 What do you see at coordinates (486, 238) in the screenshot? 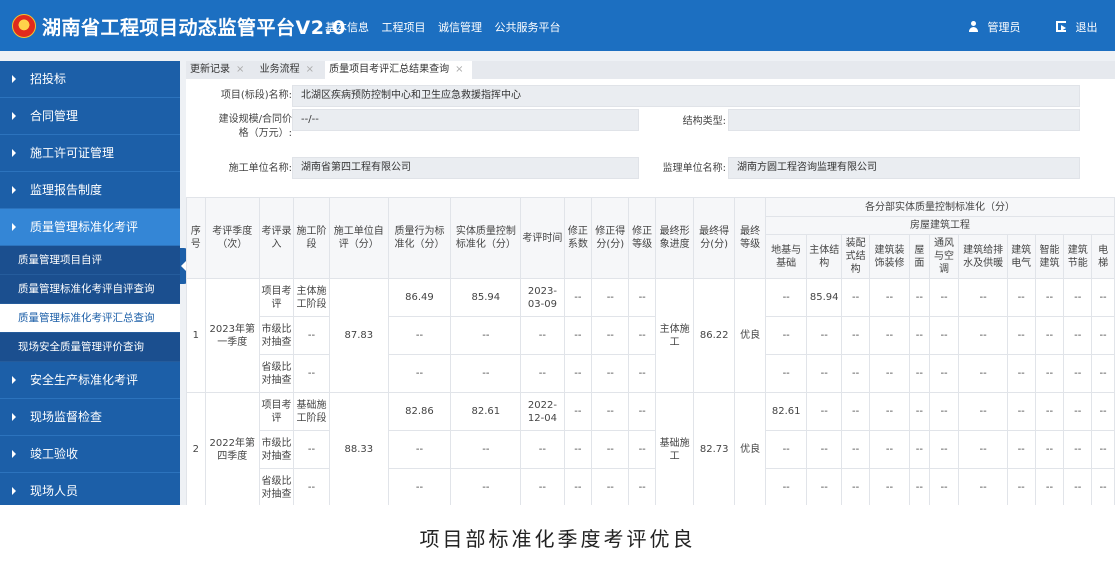
I see `col-header: 实体质量控制标准化（分）` at bounding box center [486, 238].